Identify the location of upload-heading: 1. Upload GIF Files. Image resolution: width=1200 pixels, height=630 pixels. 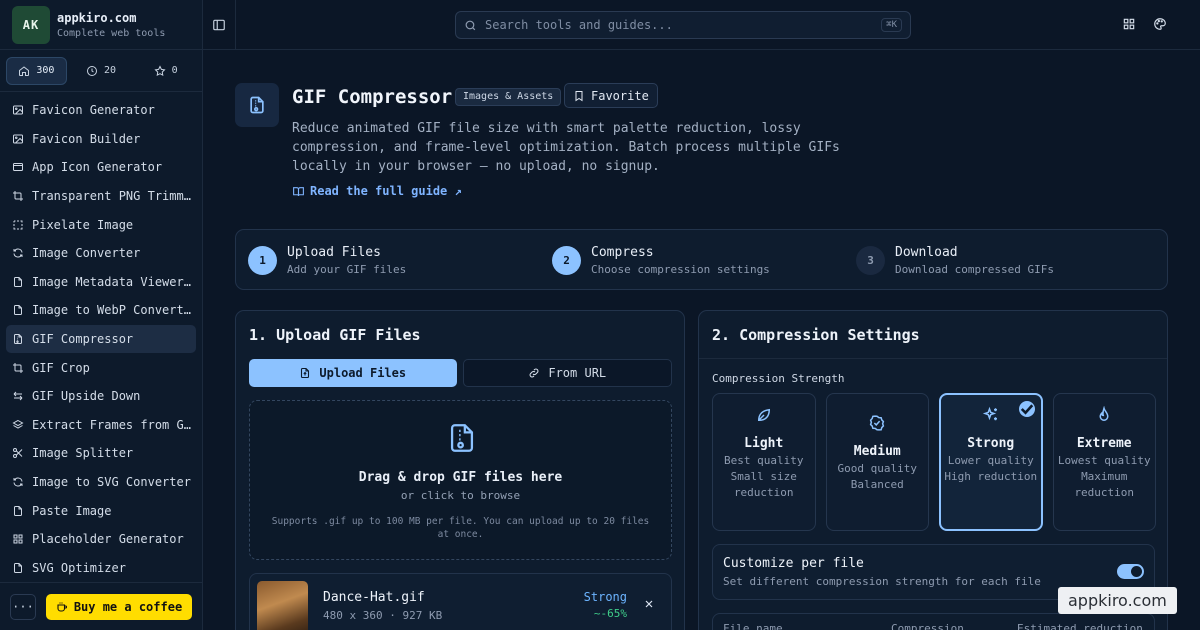
(335, 335).